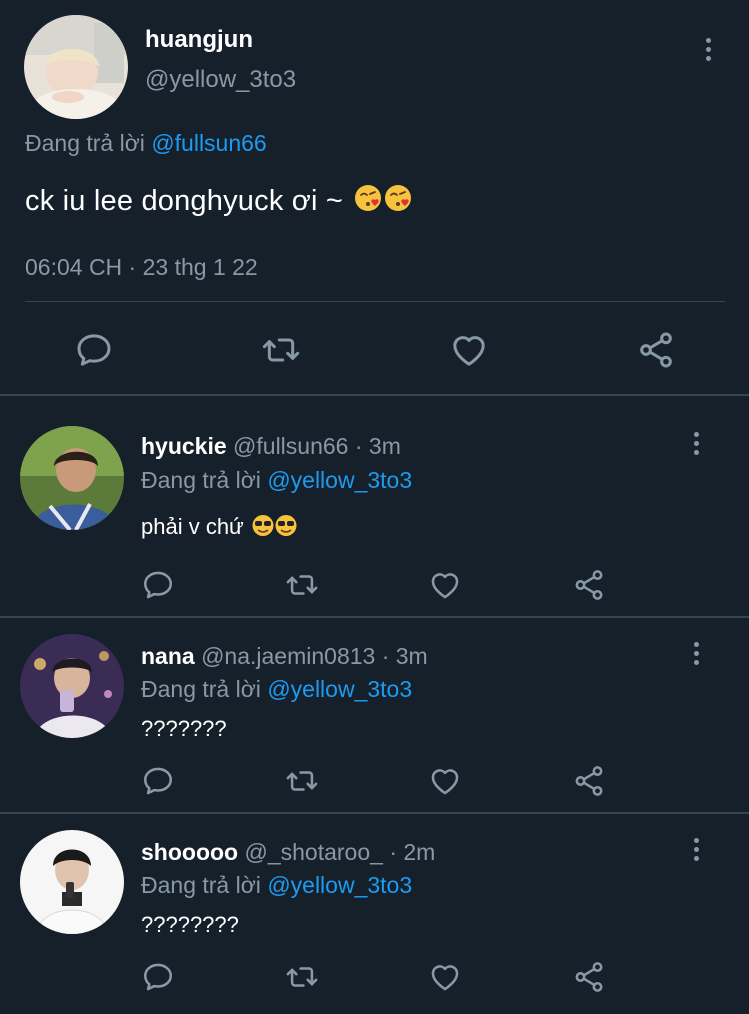 This screenshot has width=749, height=1014. I want to click on user-handle: @fullsun66, so click(290, 446).